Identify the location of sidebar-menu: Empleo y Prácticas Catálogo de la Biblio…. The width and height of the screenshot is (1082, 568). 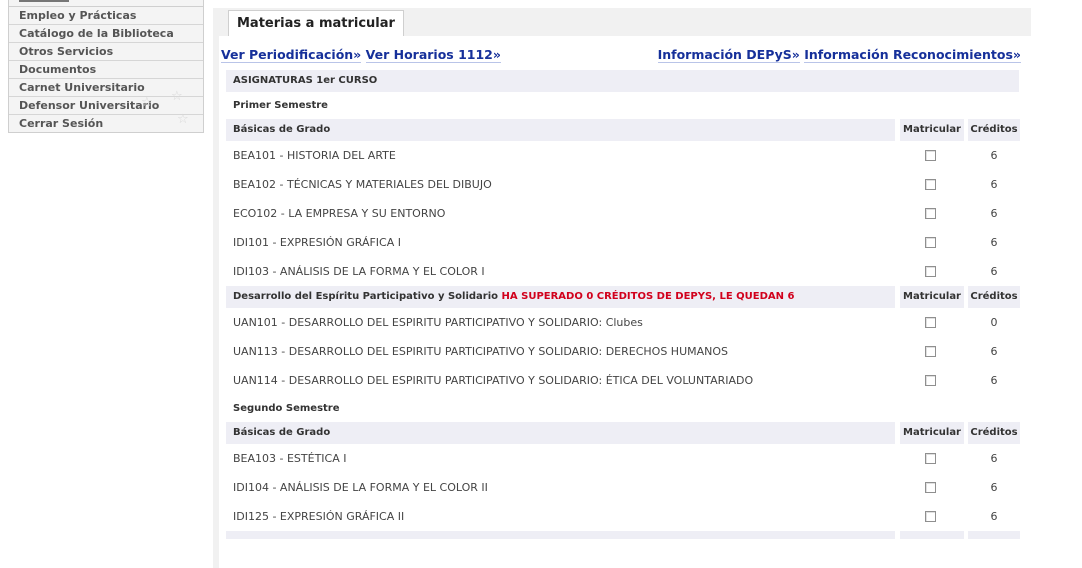
(106, 66).